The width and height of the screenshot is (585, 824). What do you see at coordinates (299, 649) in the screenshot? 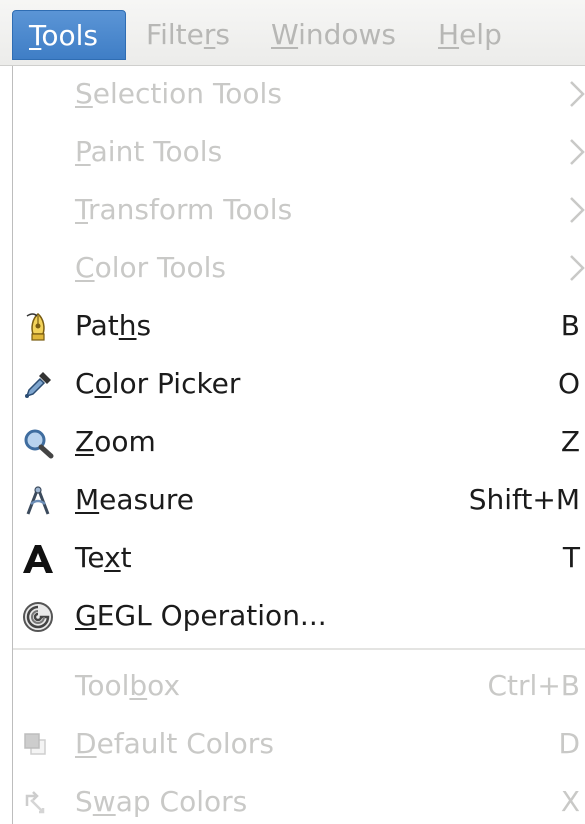
I see `menu-separator` at bounding box center [299, 649].